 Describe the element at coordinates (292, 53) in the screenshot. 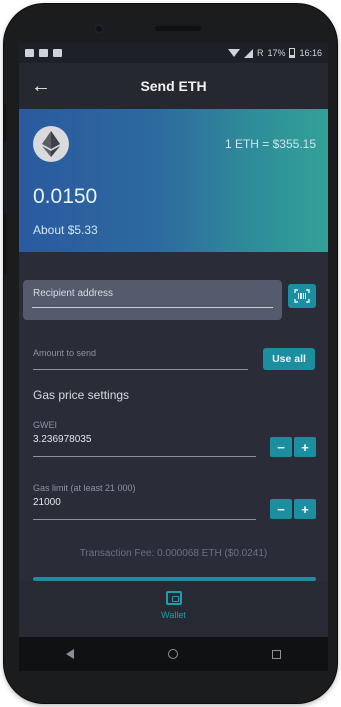

I see `battery-icon` at that location.